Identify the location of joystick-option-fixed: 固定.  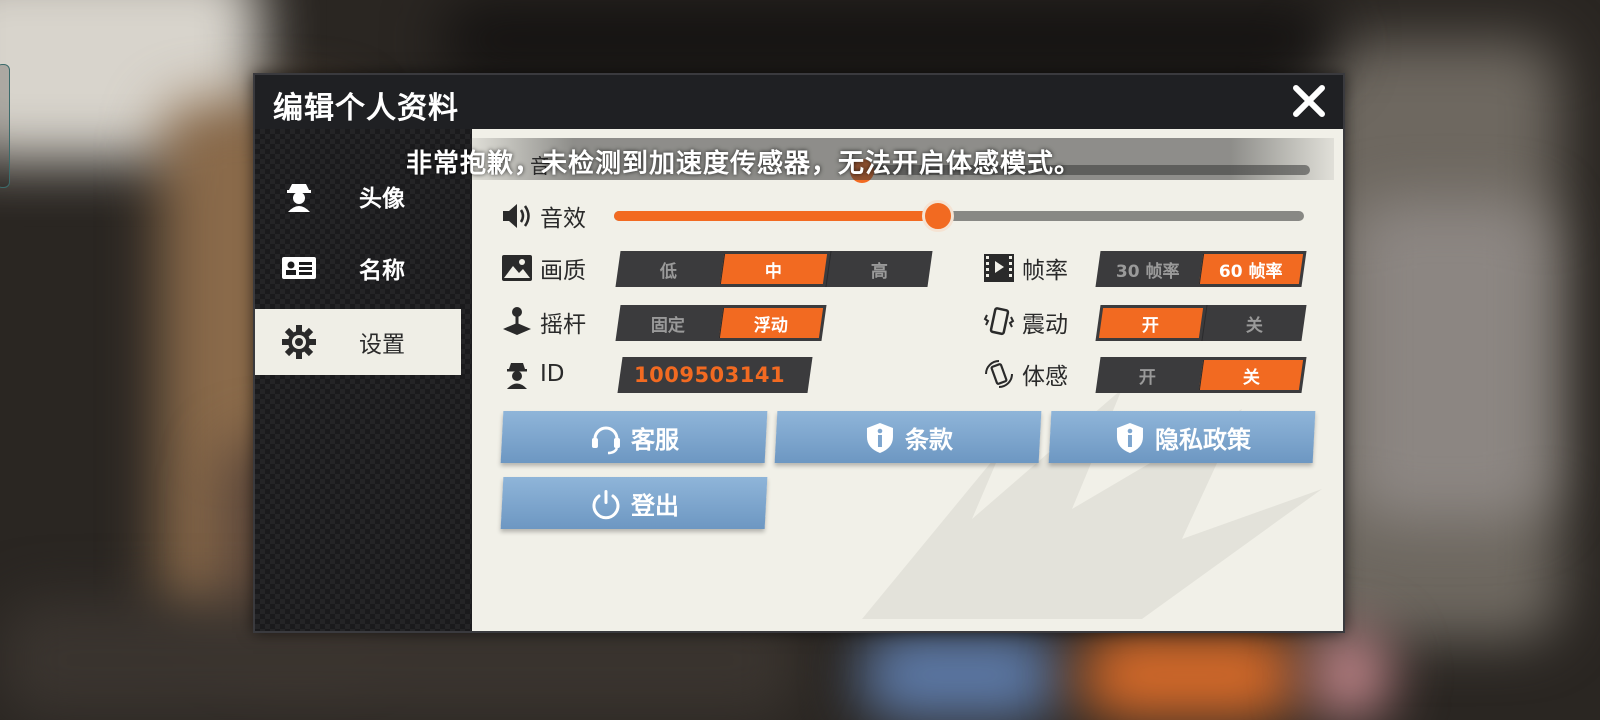
(667, 323).